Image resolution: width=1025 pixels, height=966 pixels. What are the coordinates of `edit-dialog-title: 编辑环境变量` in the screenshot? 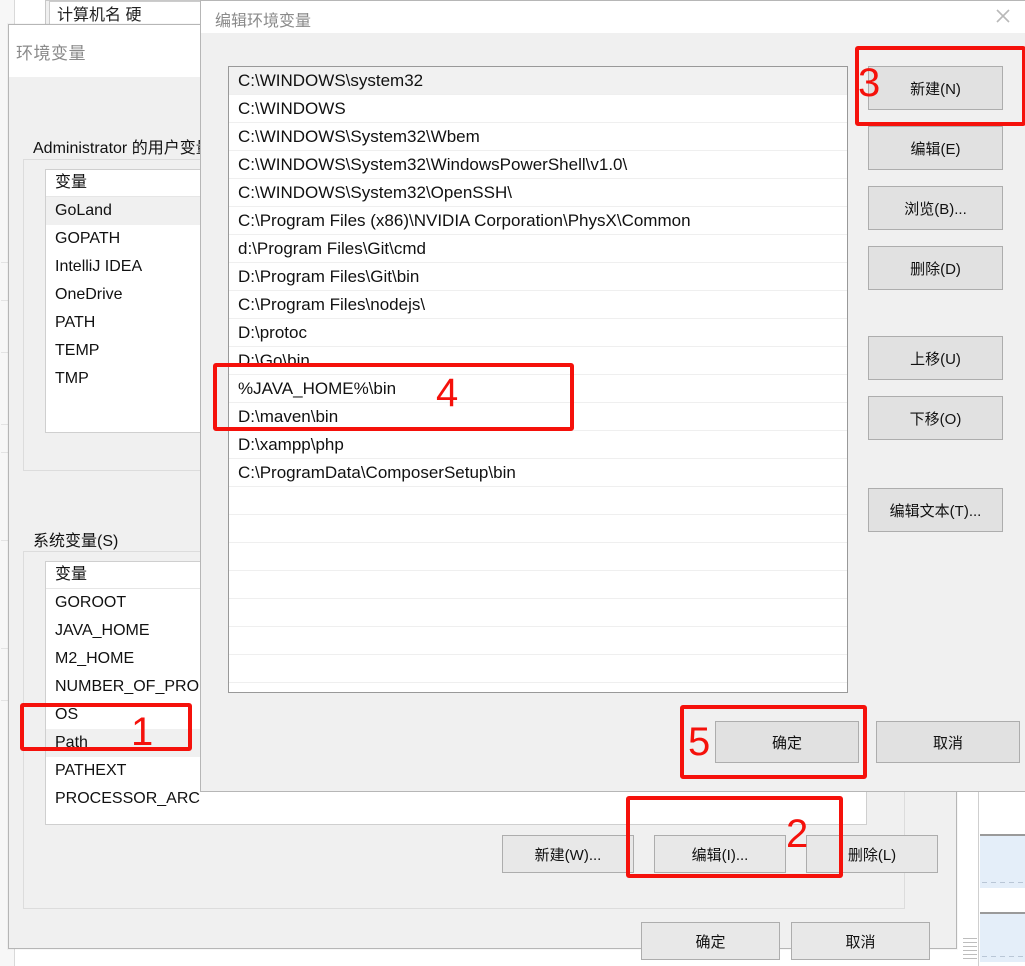 It's located at (263, 21).